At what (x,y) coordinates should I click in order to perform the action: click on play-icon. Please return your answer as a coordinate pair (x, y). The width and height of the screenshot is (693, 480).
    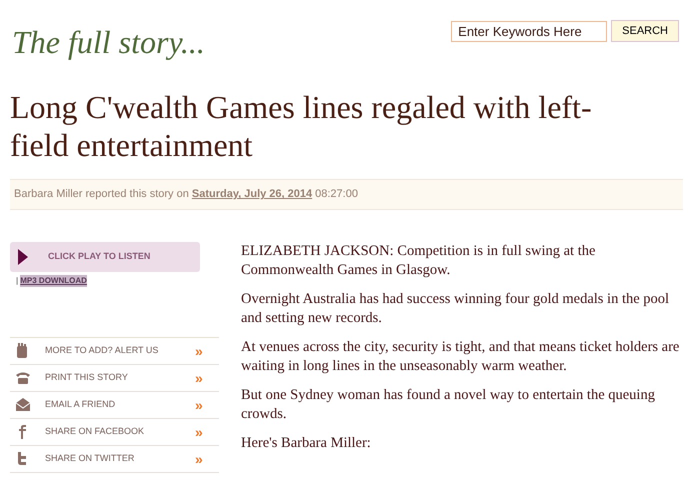
    Looking at the image, I should click on (23, 257).